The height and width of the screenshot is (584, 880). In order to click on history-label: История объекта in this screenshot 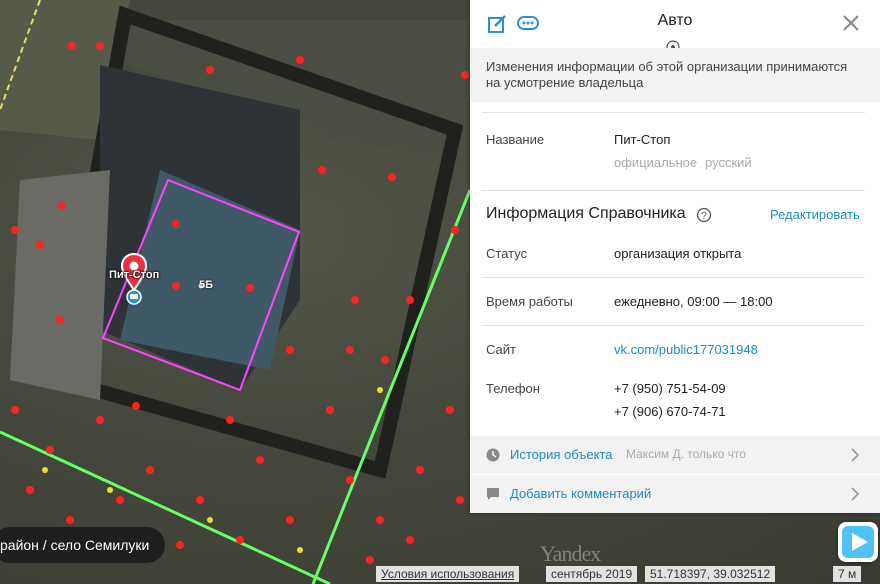, I will do `click(561, 454)`.